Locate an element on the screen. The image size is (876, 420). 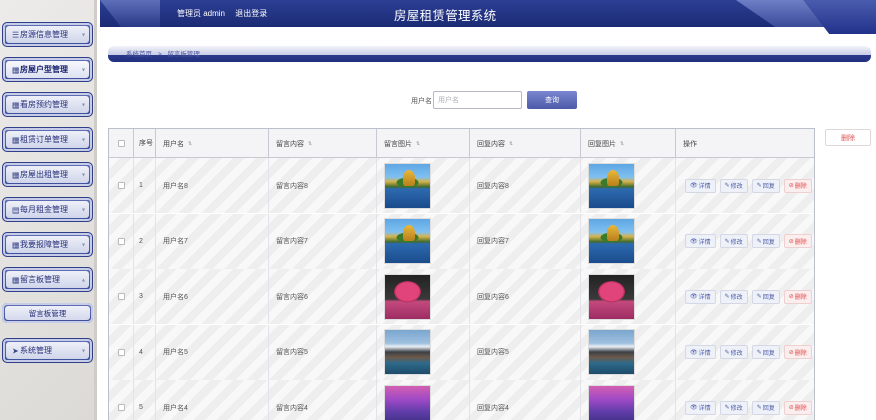
sidebar-item-label: 房屋出租管理 is located at coordinates (44, 174).